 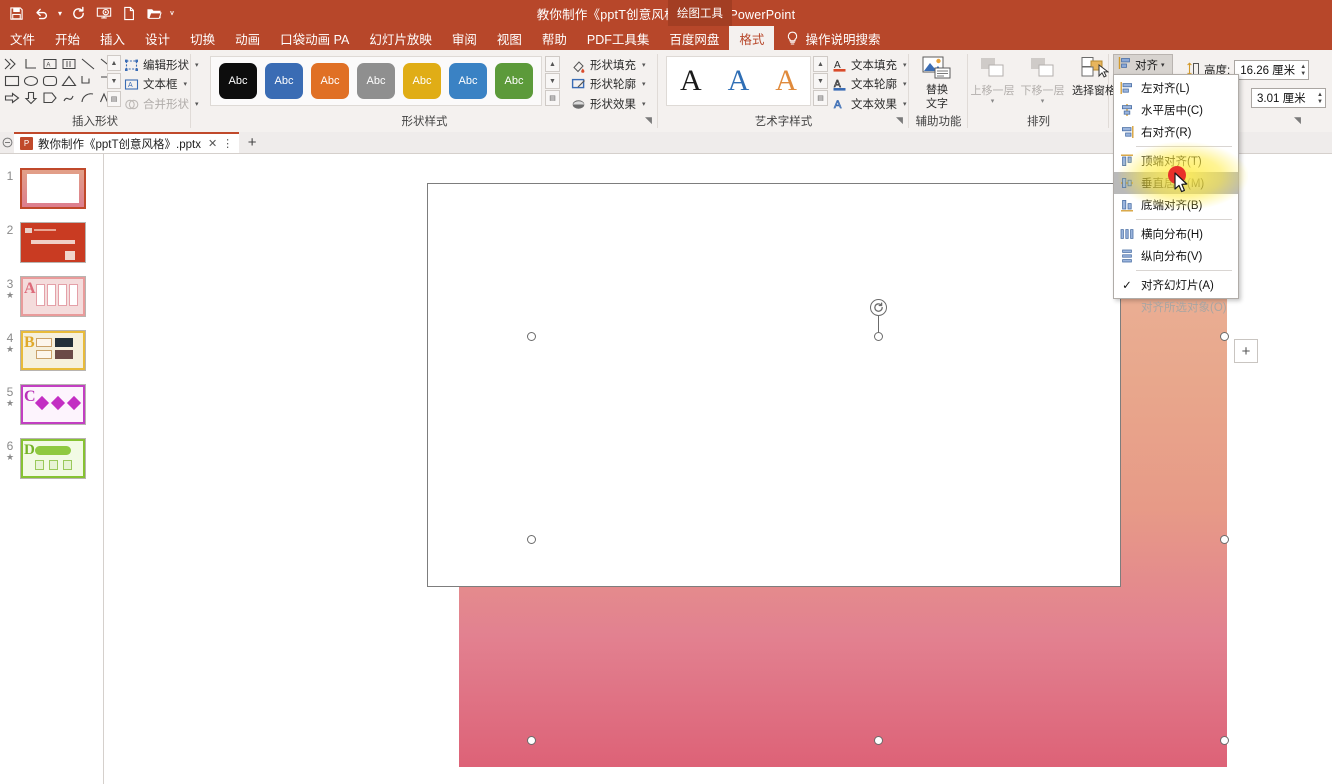 I want to click on customize-qat-icon: ⩛, so click(x=172, y=13).